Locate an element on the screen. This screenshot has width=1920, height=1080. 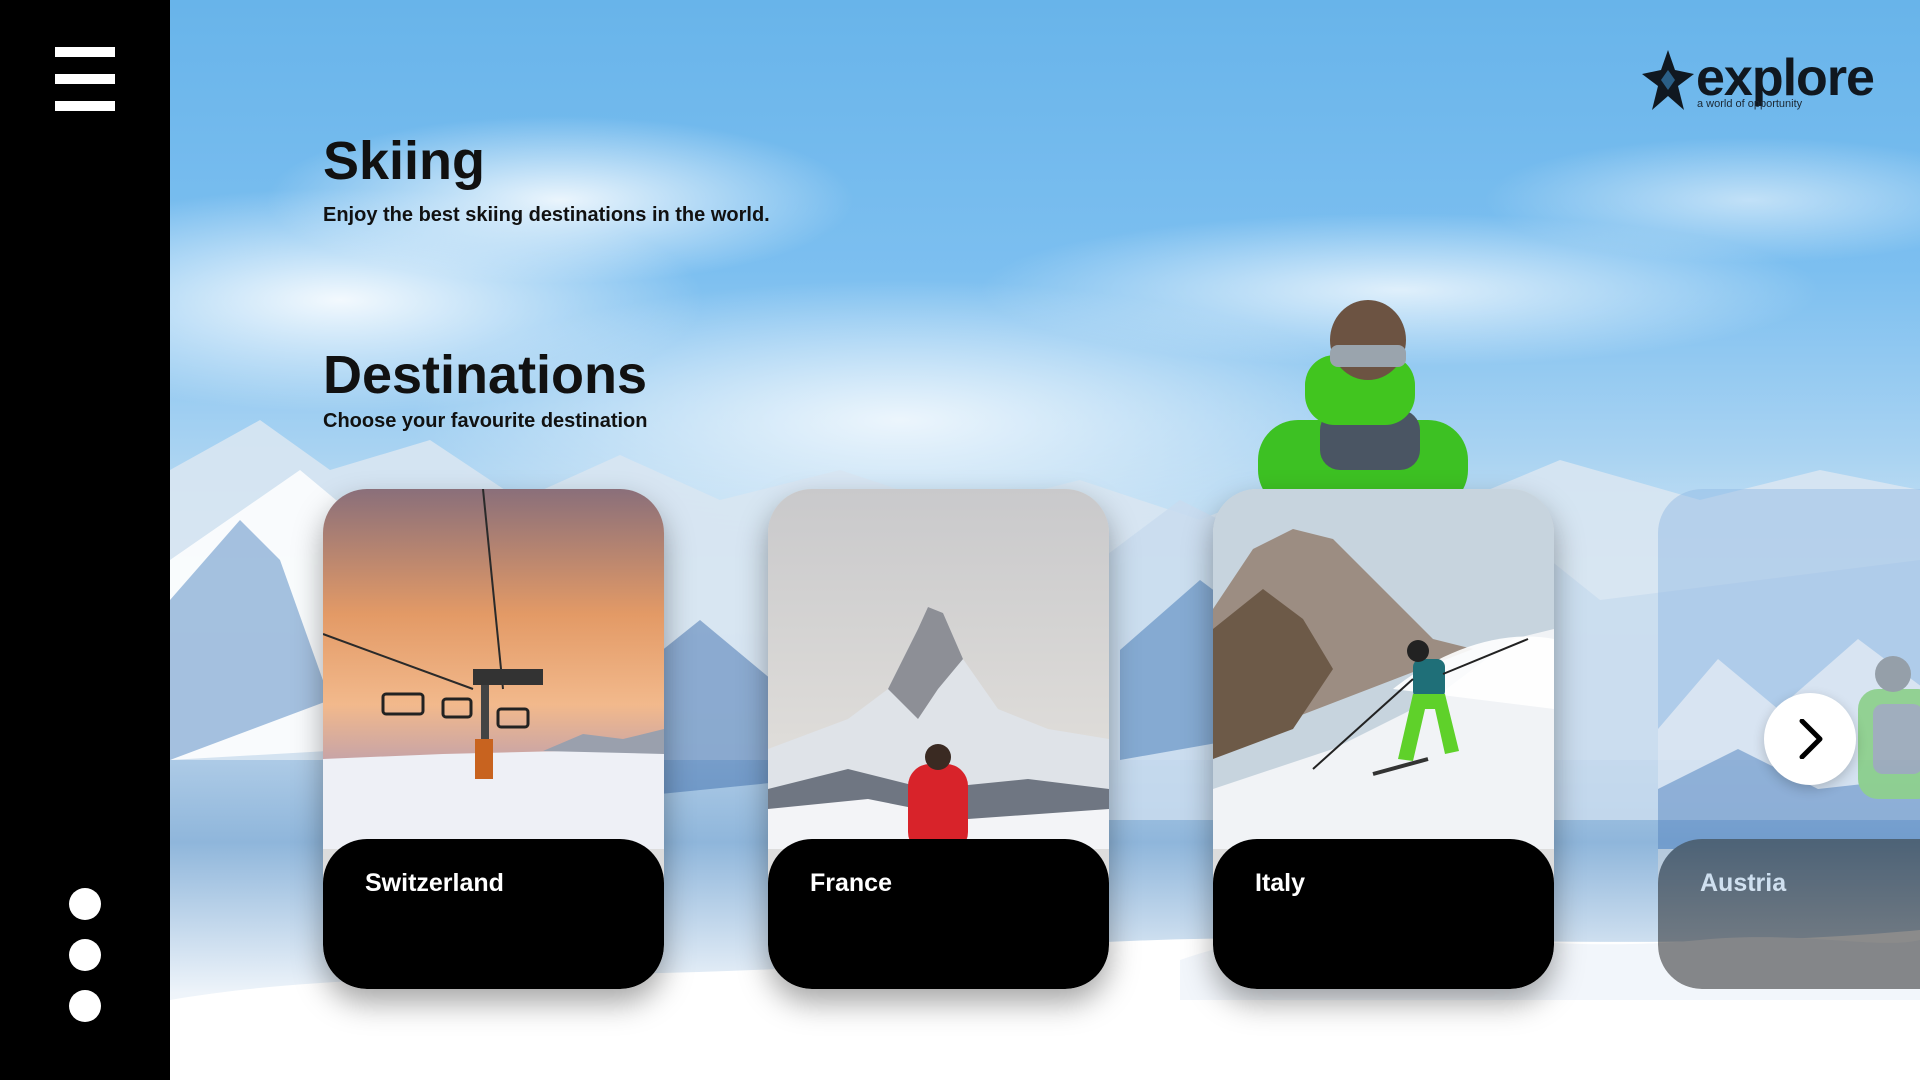
section-title: Destinations is located at coordinates (485, 375).